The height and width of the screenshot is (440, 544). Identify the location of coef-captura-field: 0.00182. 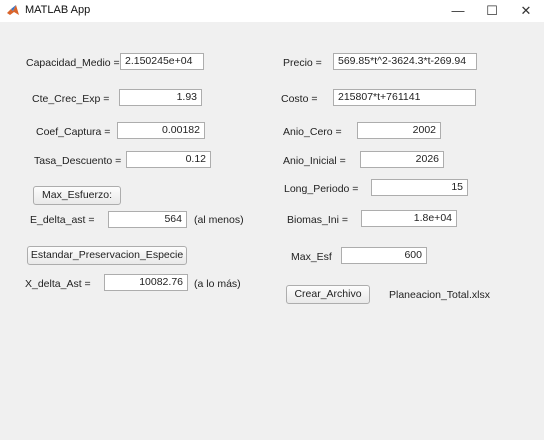
(161, 130).